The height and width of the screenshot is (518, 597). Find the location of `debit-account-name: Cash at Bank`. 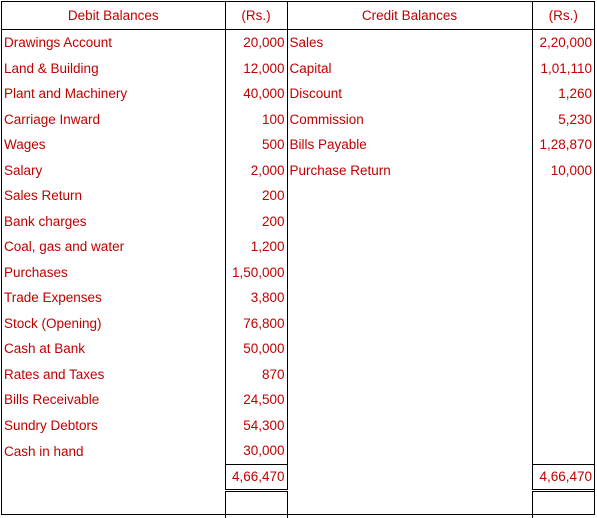

debit-account-name: Cash at Bank is located at coordinates (45, 349).